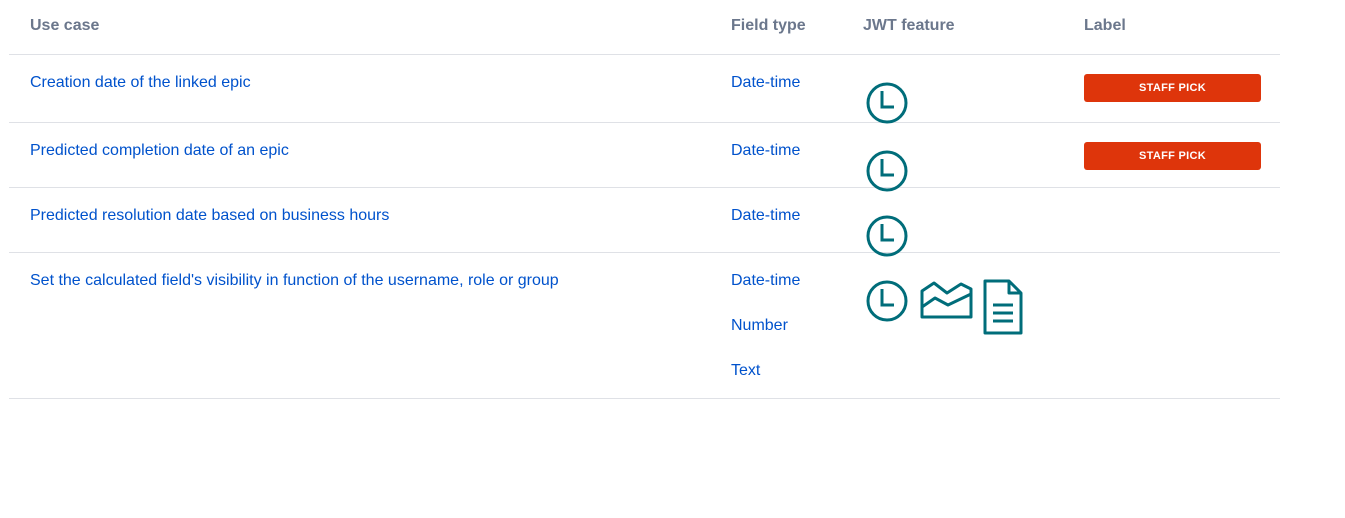 The height and width of the screenshot is (518, 1345). What do you see at coordinates (946, 301) in the screenshot?
I see `chart-icon` at bounding box center [946, 301].